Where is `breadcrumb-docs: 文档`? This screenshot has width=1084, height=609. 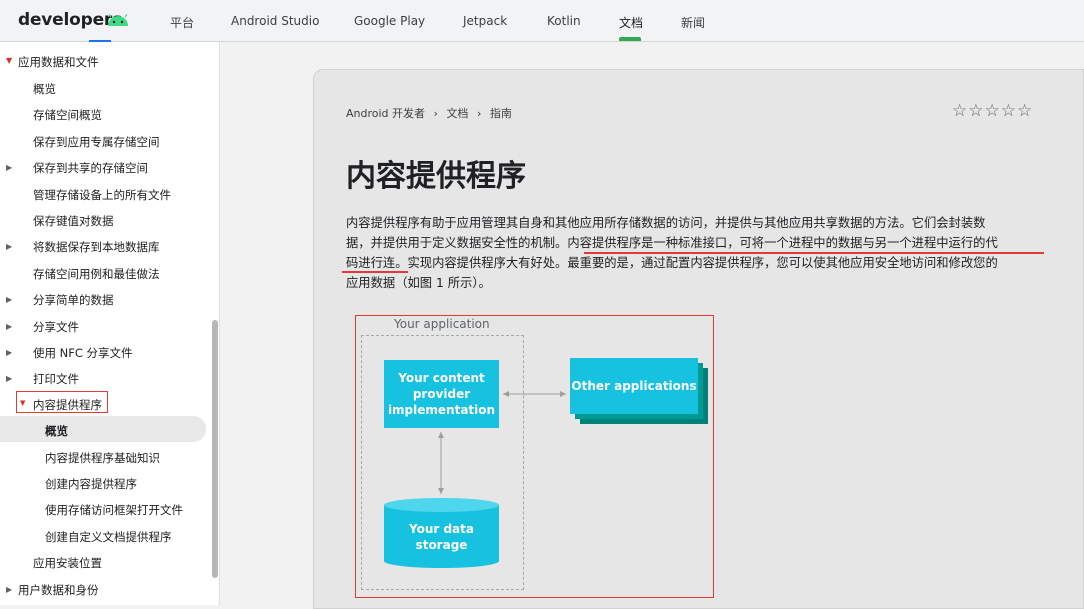 breadcrumb-docs: 文档 is located at coordinates (457, 113).